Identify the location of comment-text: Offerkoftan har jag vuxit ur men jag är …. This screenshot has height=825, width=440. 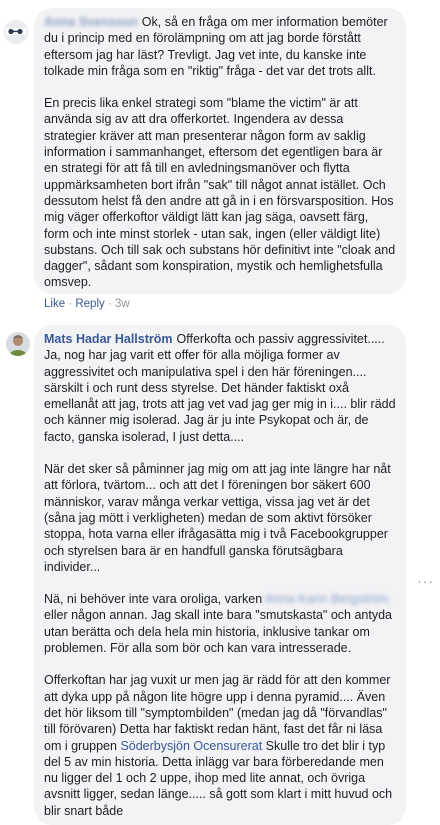
(220, 745).